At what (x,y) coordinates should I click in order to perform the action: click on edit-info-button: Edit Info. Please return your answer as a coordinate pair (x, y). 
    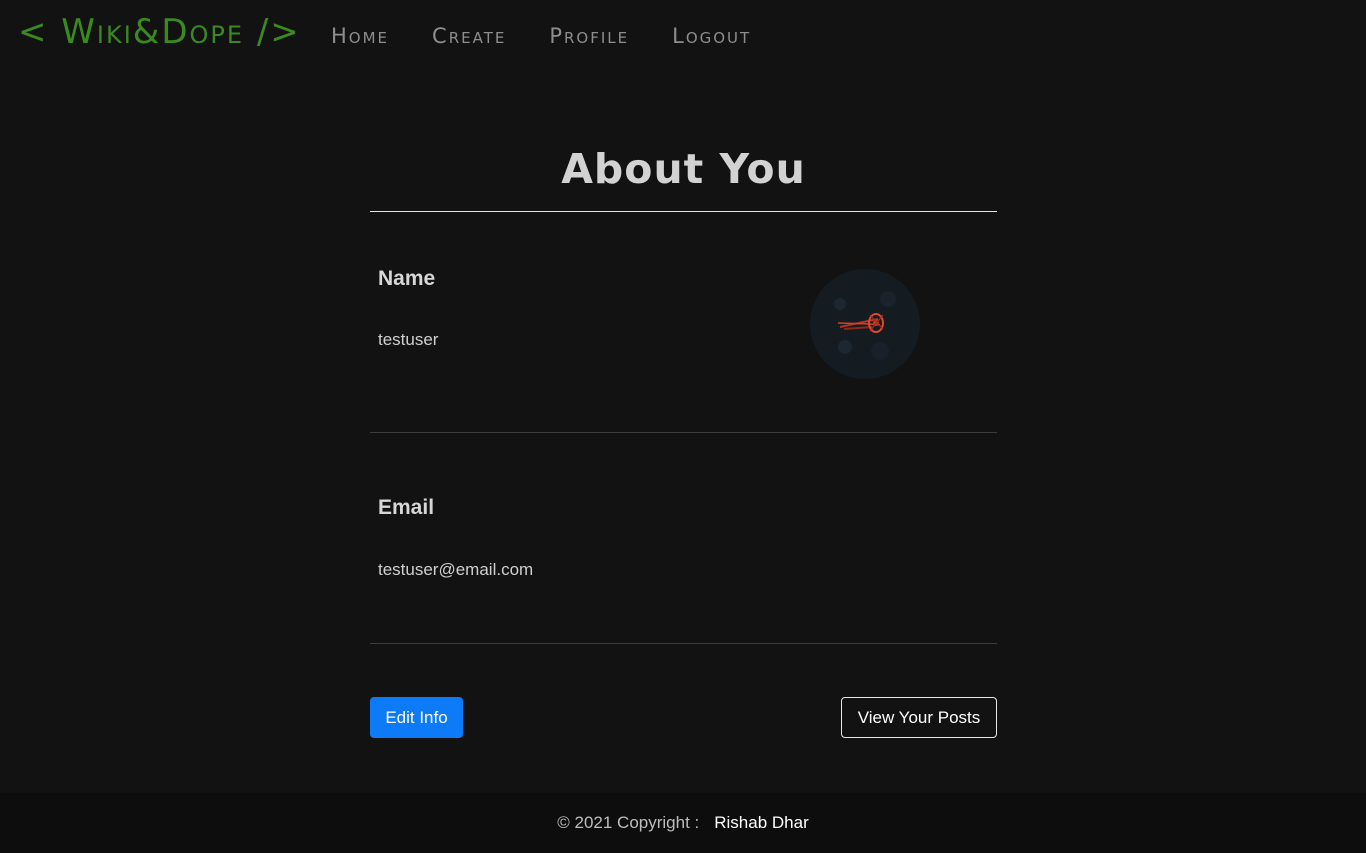
    Looking at the image, I should click on (416, 717).